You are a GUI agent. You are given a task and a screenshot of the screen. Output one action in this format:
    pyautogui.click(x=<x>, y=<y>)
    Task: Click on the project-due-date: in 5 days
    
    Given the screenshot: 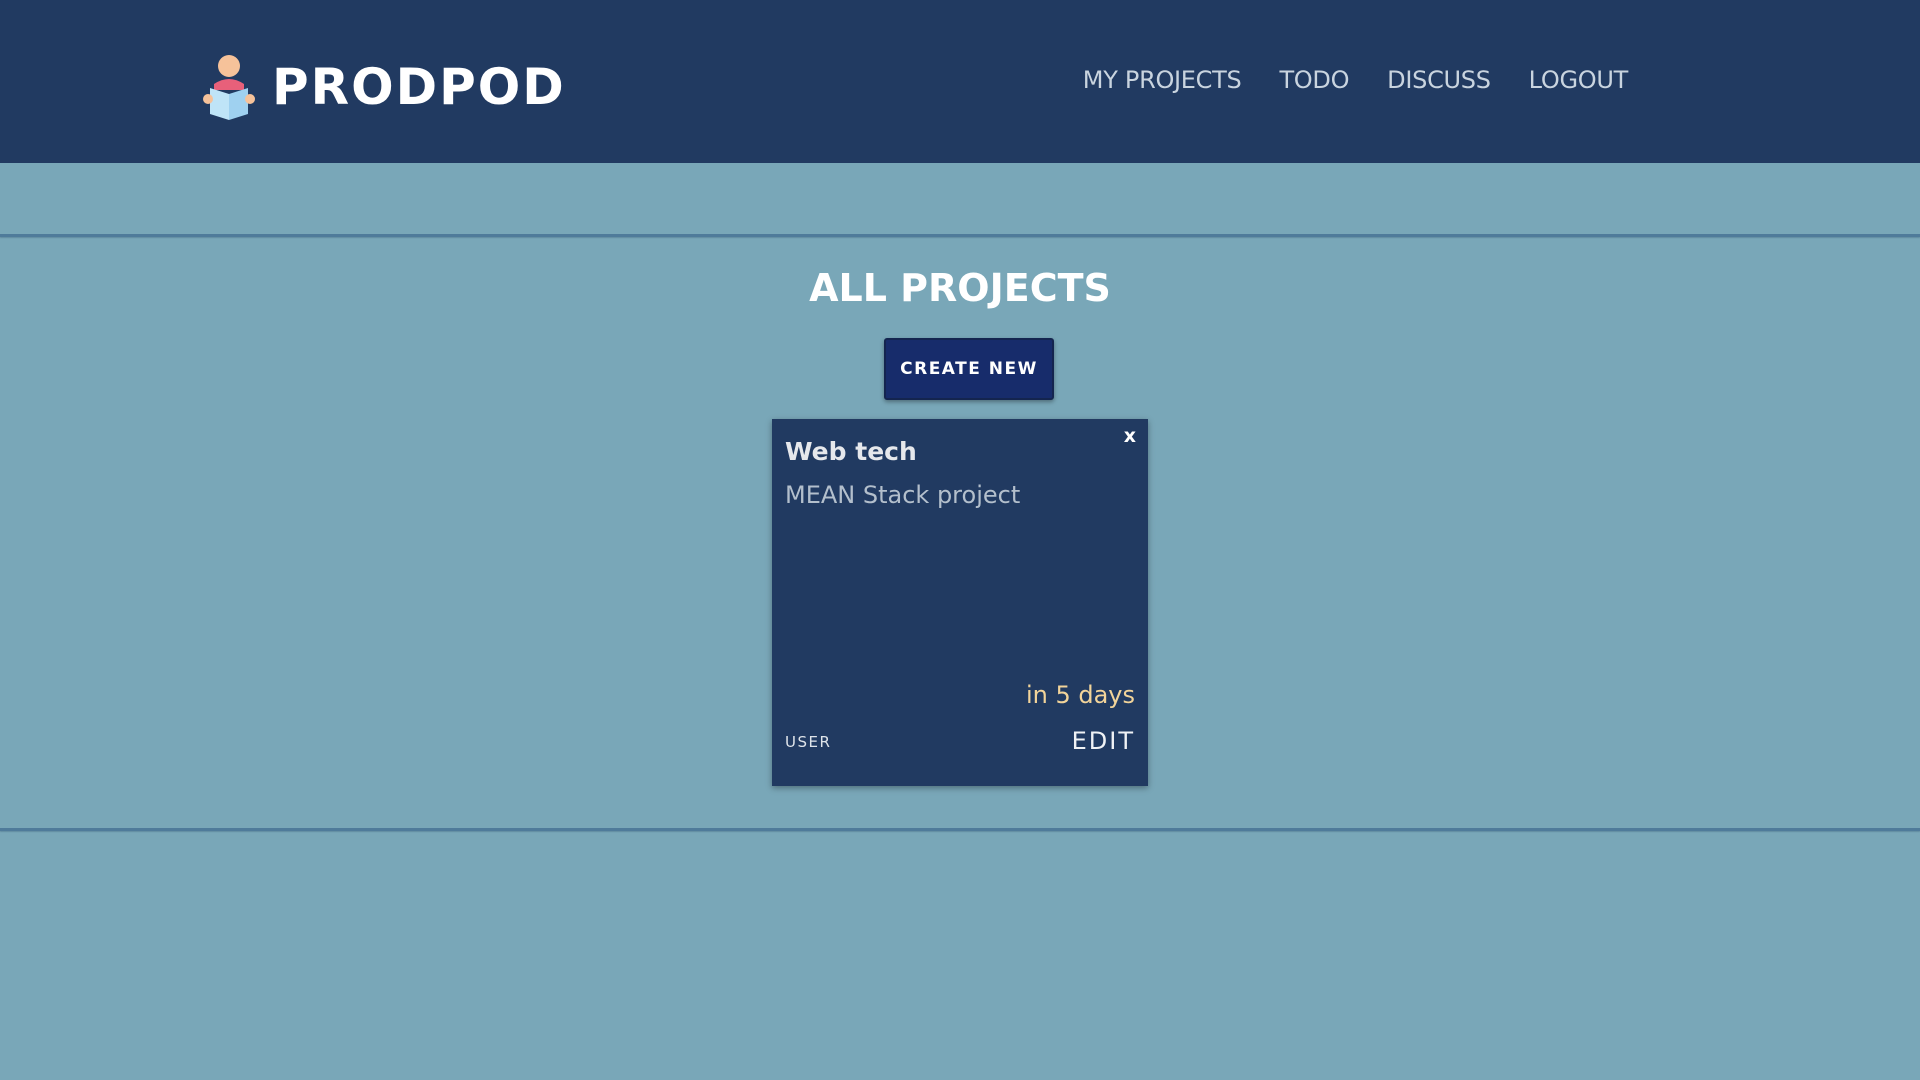 What is the action you would take?
    pyautogui.click(x=1080, y=695)
    